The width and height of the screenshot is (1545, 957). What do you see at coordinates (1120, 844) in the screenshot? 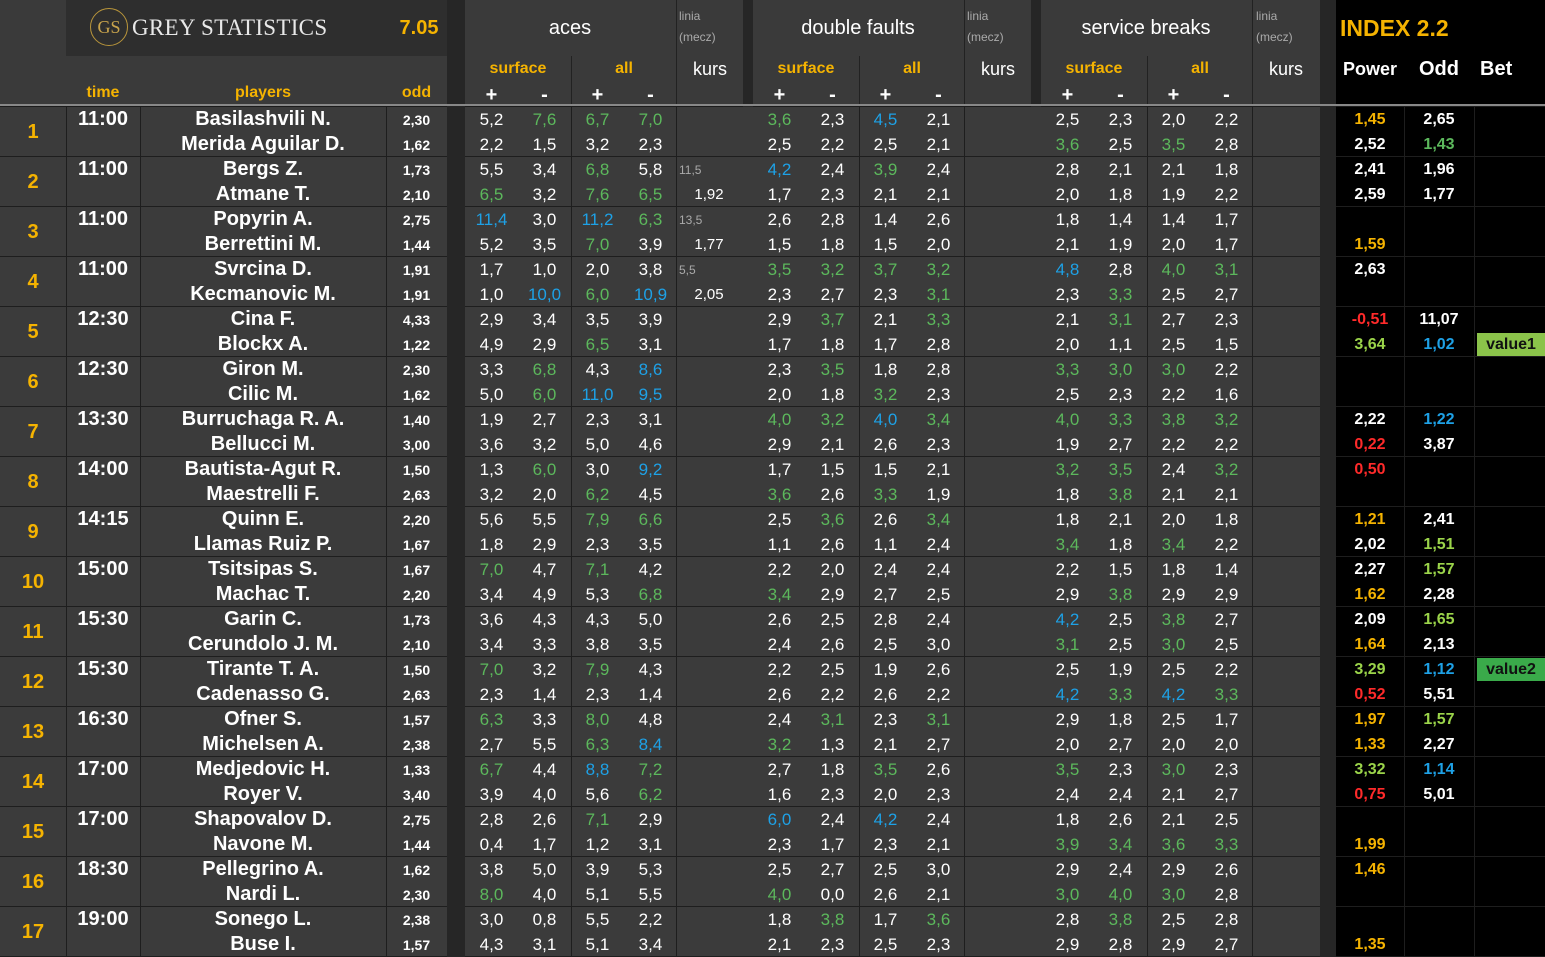
I see `sb-stat: 3,4` at bounding box center [1120, 844].